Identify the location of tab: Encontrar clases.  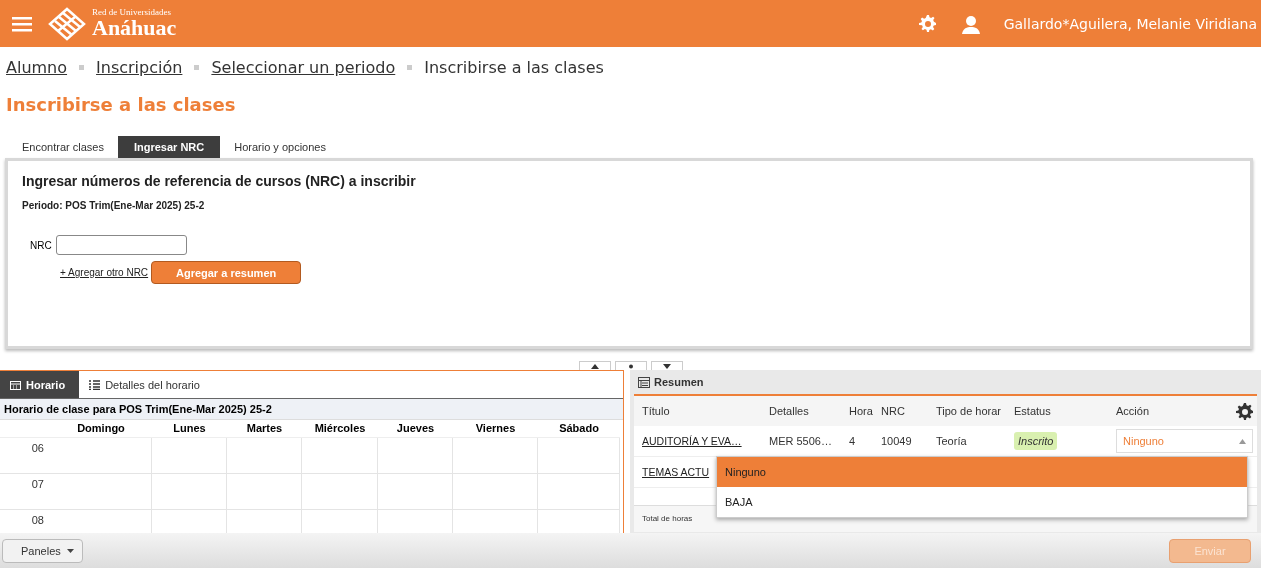
(63, 147).